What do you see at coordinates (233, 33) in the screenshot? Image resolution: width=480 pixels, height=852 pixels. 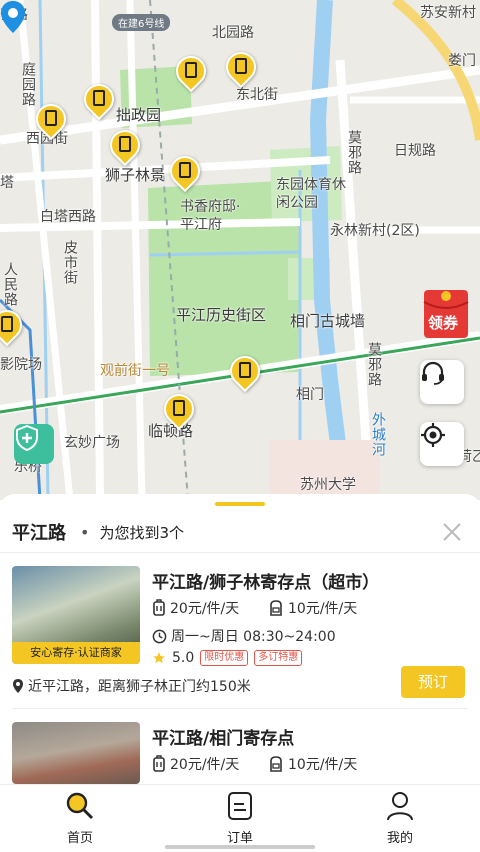 I see `map-label: 北园路` at bounding box center [233, 33].